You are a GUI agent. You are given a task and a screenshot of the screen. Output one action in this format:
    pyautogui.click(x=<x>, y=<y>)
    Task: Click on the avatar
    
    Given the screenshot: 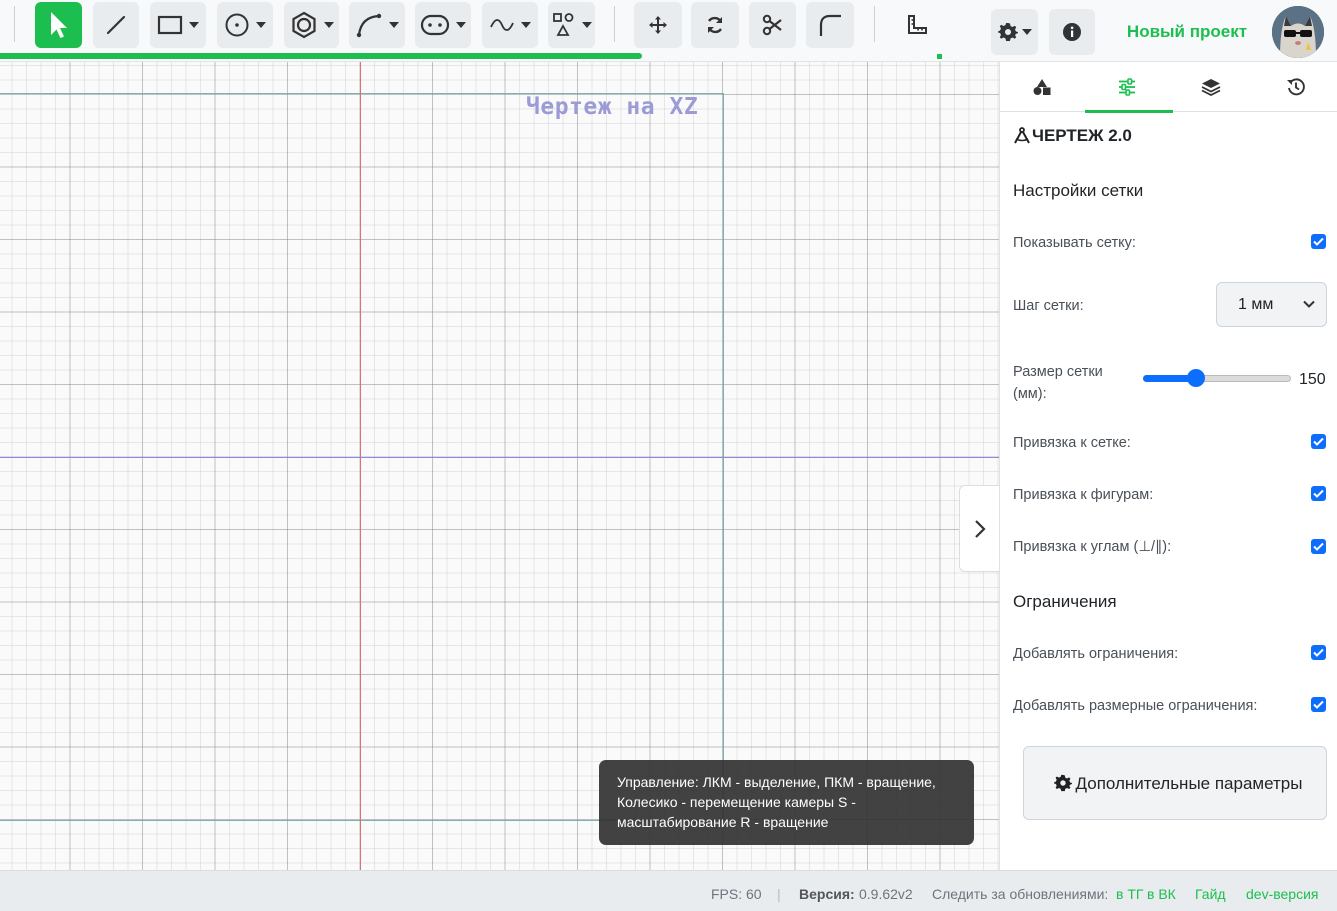 What is the action you would take?
    pyautogui.click(x=1298, y=32)
    